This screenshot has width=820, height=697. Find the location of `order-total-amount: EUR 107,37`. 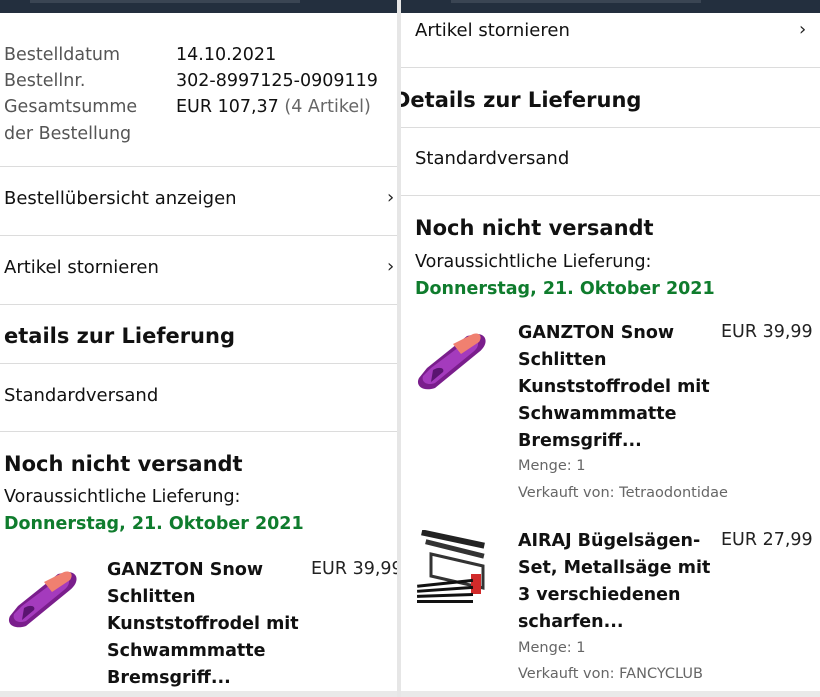

order-total-amount: EUR 107,37 is located at coordinates (227, 107).